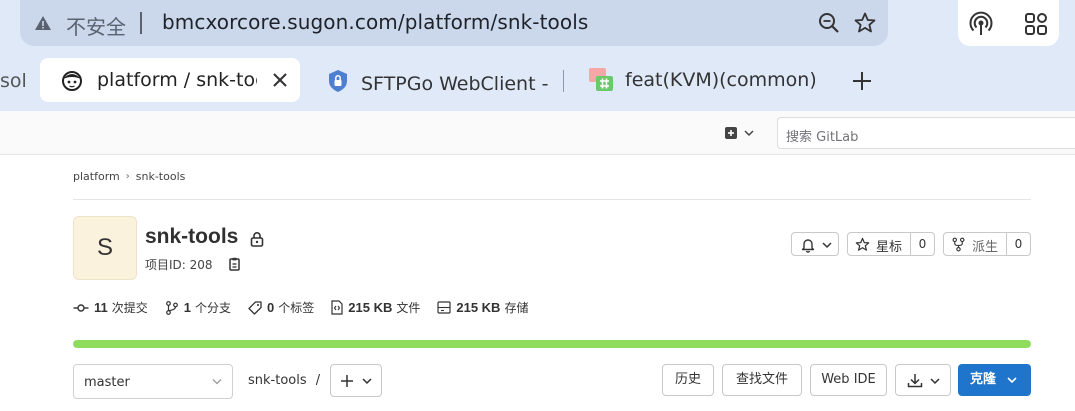 Image resolution: width=1075 pixels, height=411 pixels. Describe the element at coordinates (958, 244) in the screenshot. I see `fork-icon` at that location.